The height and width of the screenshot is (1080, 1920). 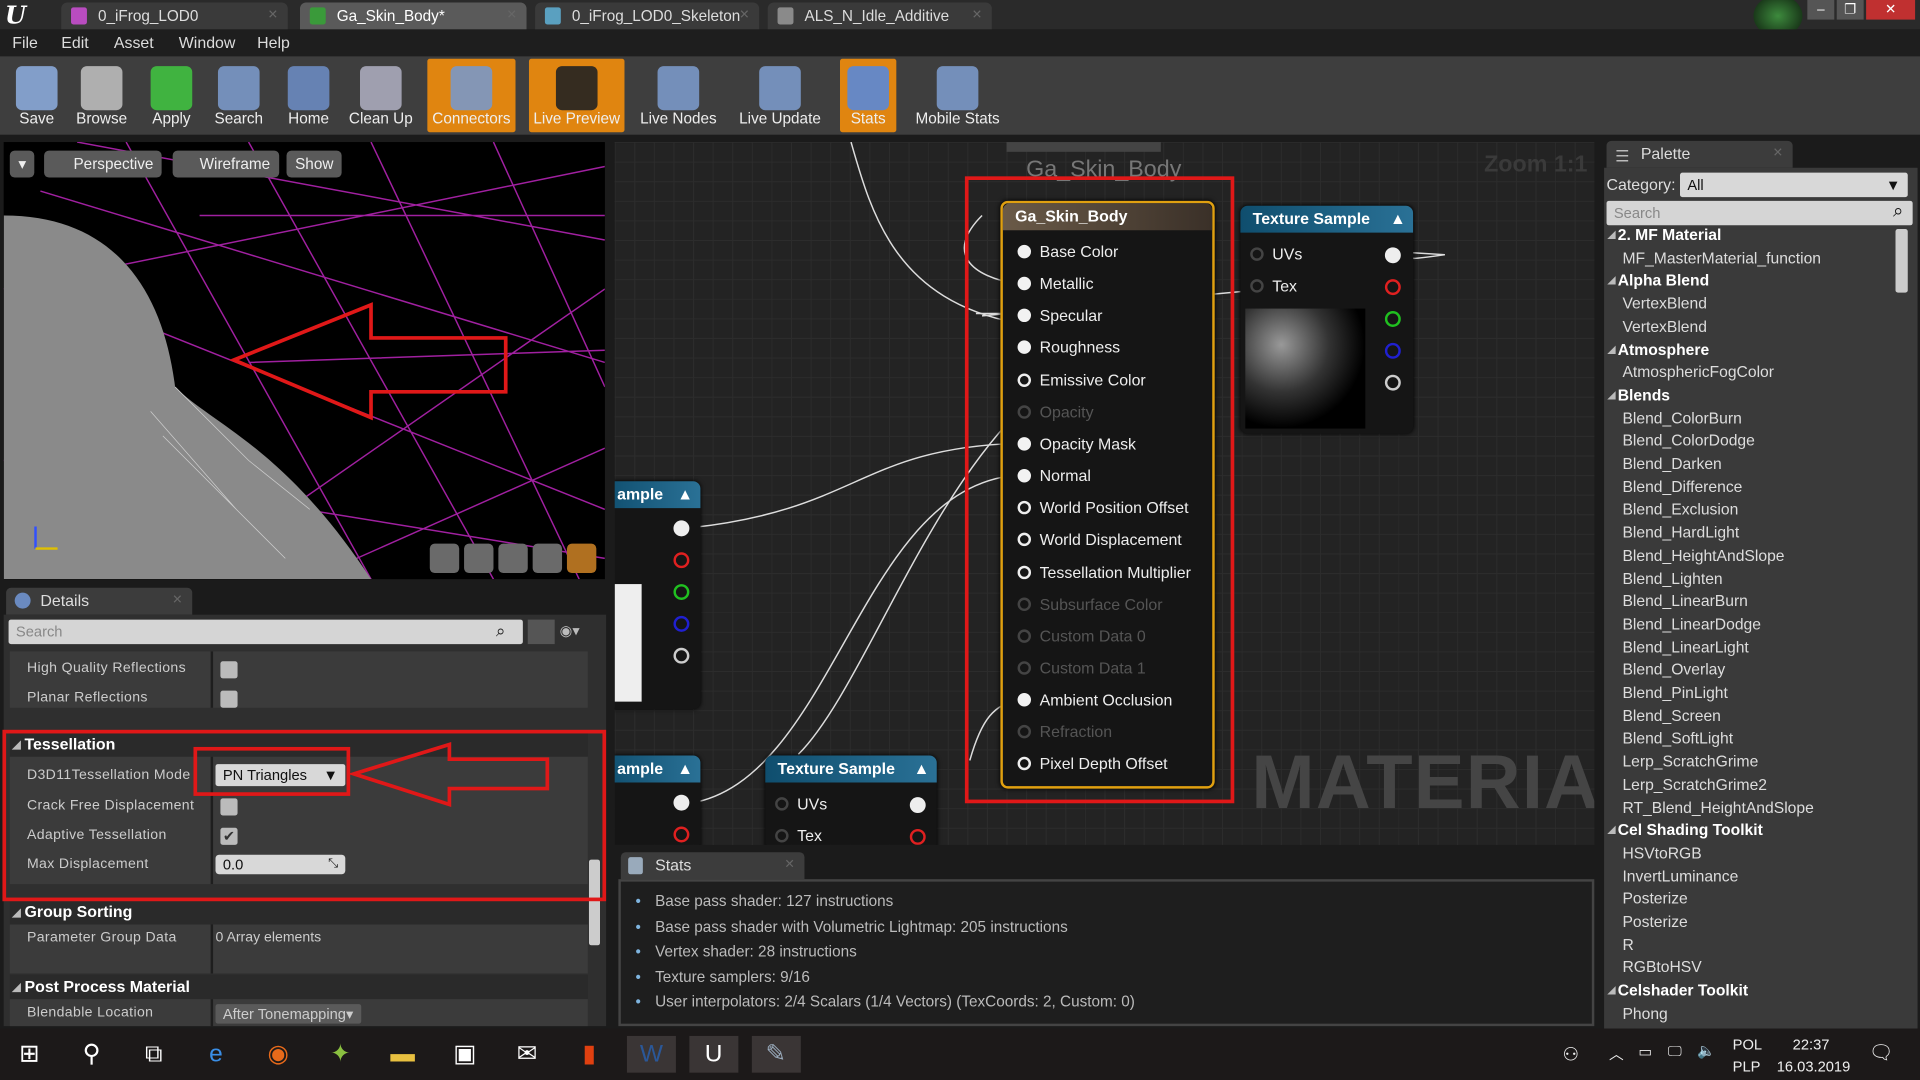 What do you see at coordinates (1627, 944) in the screenshot?
I see `palette-item: R` at bounding box center [1627, 944].